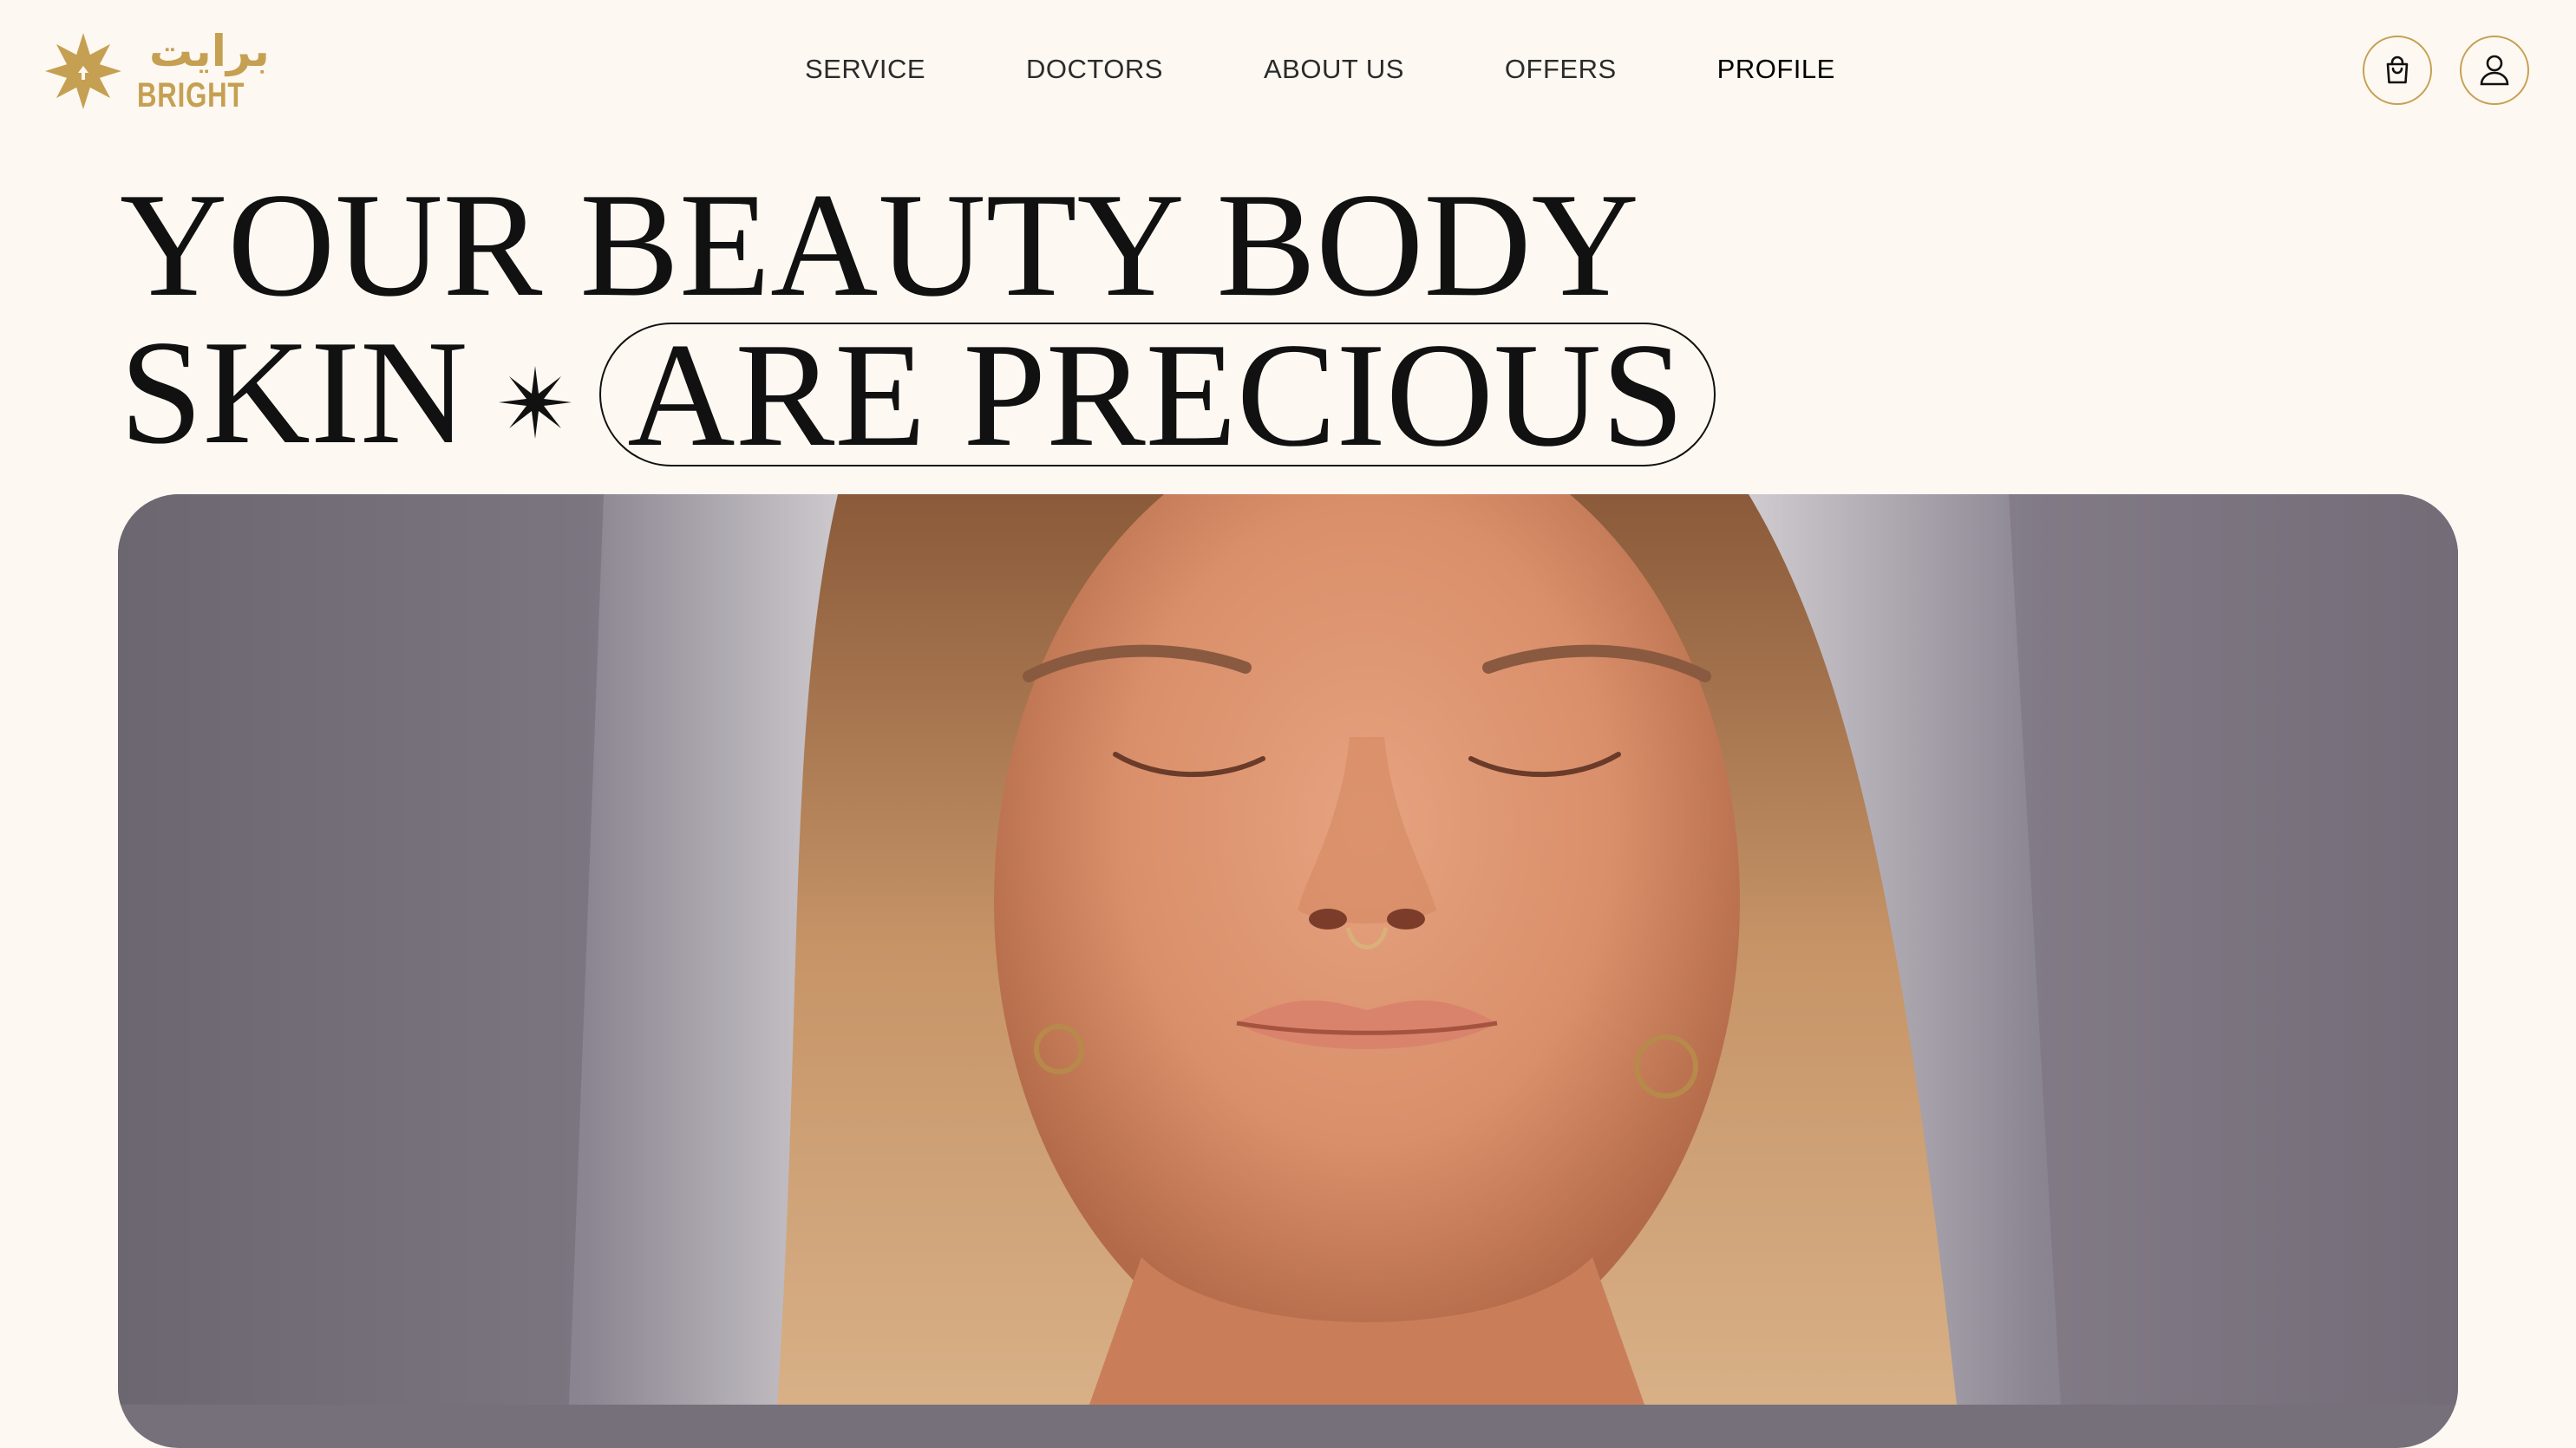  I want to click on user-icon, so click(2494, 70).